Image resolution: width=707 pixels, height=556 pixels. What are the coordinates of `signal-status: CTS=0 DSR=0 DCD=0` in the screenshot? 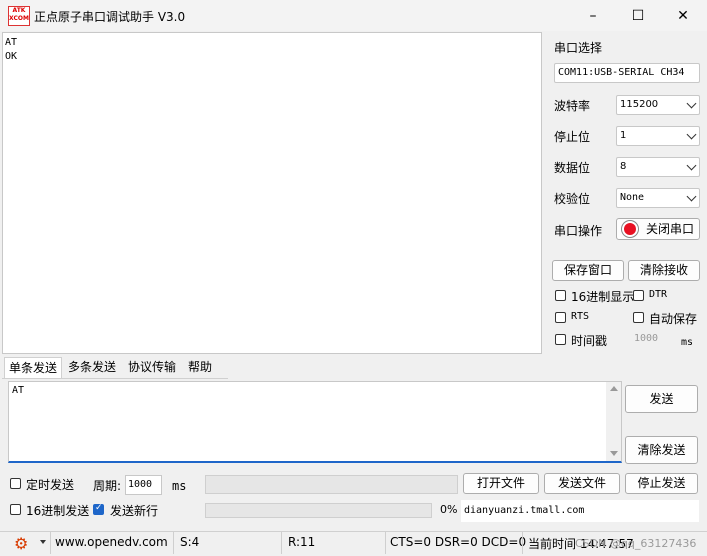 It's located at (458, 542).